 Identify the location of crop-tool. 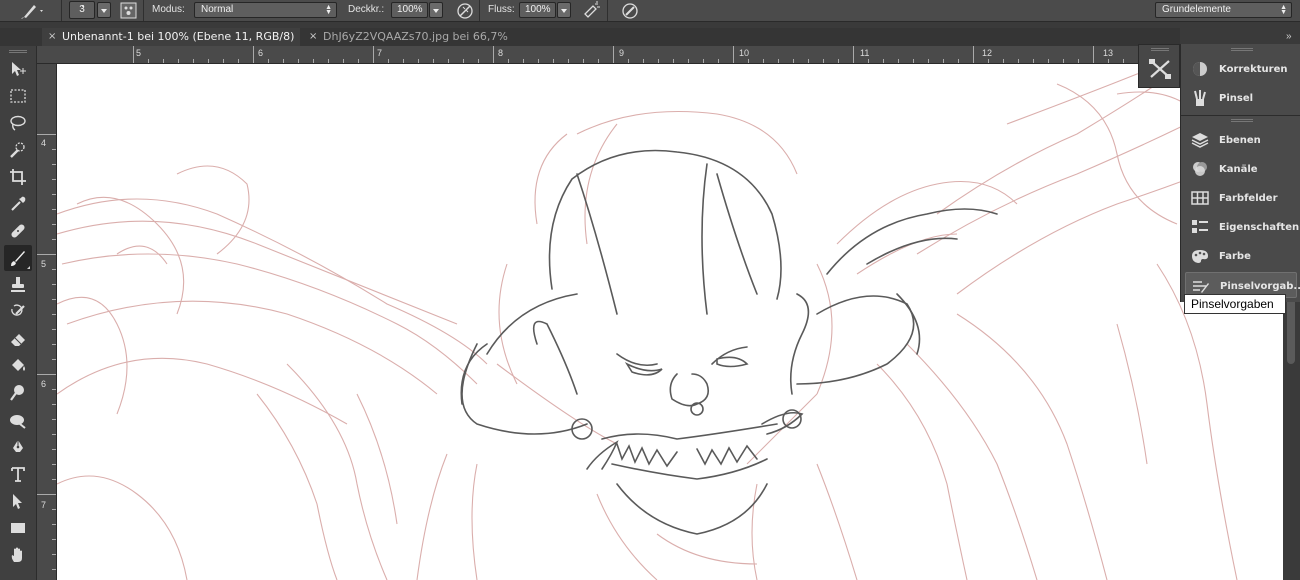
(18, 177).